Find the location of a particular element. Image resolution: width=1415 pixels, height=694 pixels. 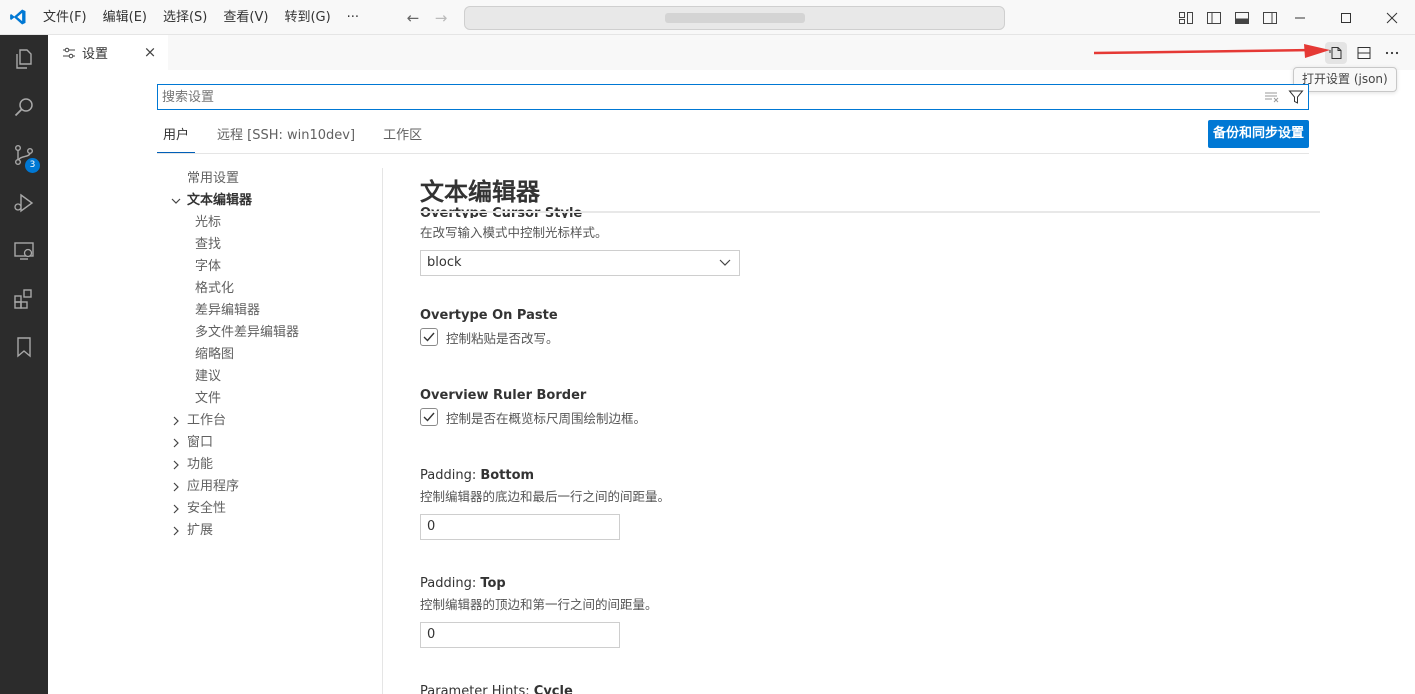

toc-item-suggestions: 建议 is located at coordinates (270, 377).